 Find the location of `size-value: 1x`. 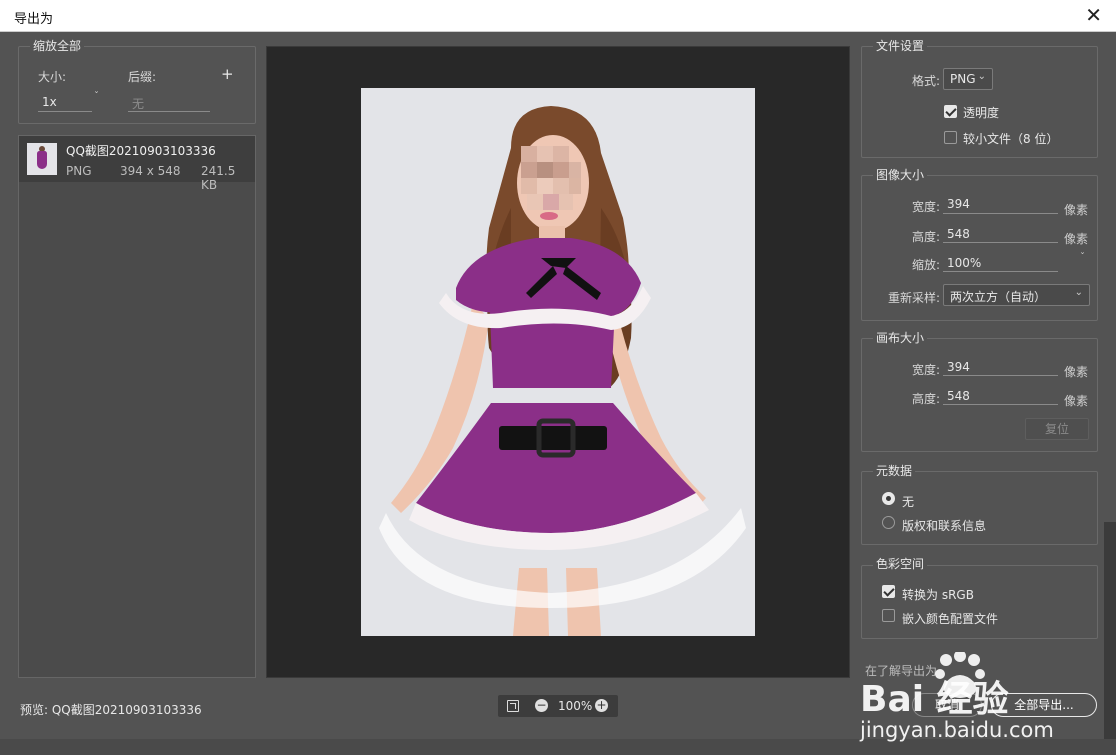

size-value: 1x is located at coordinates (49, 102).